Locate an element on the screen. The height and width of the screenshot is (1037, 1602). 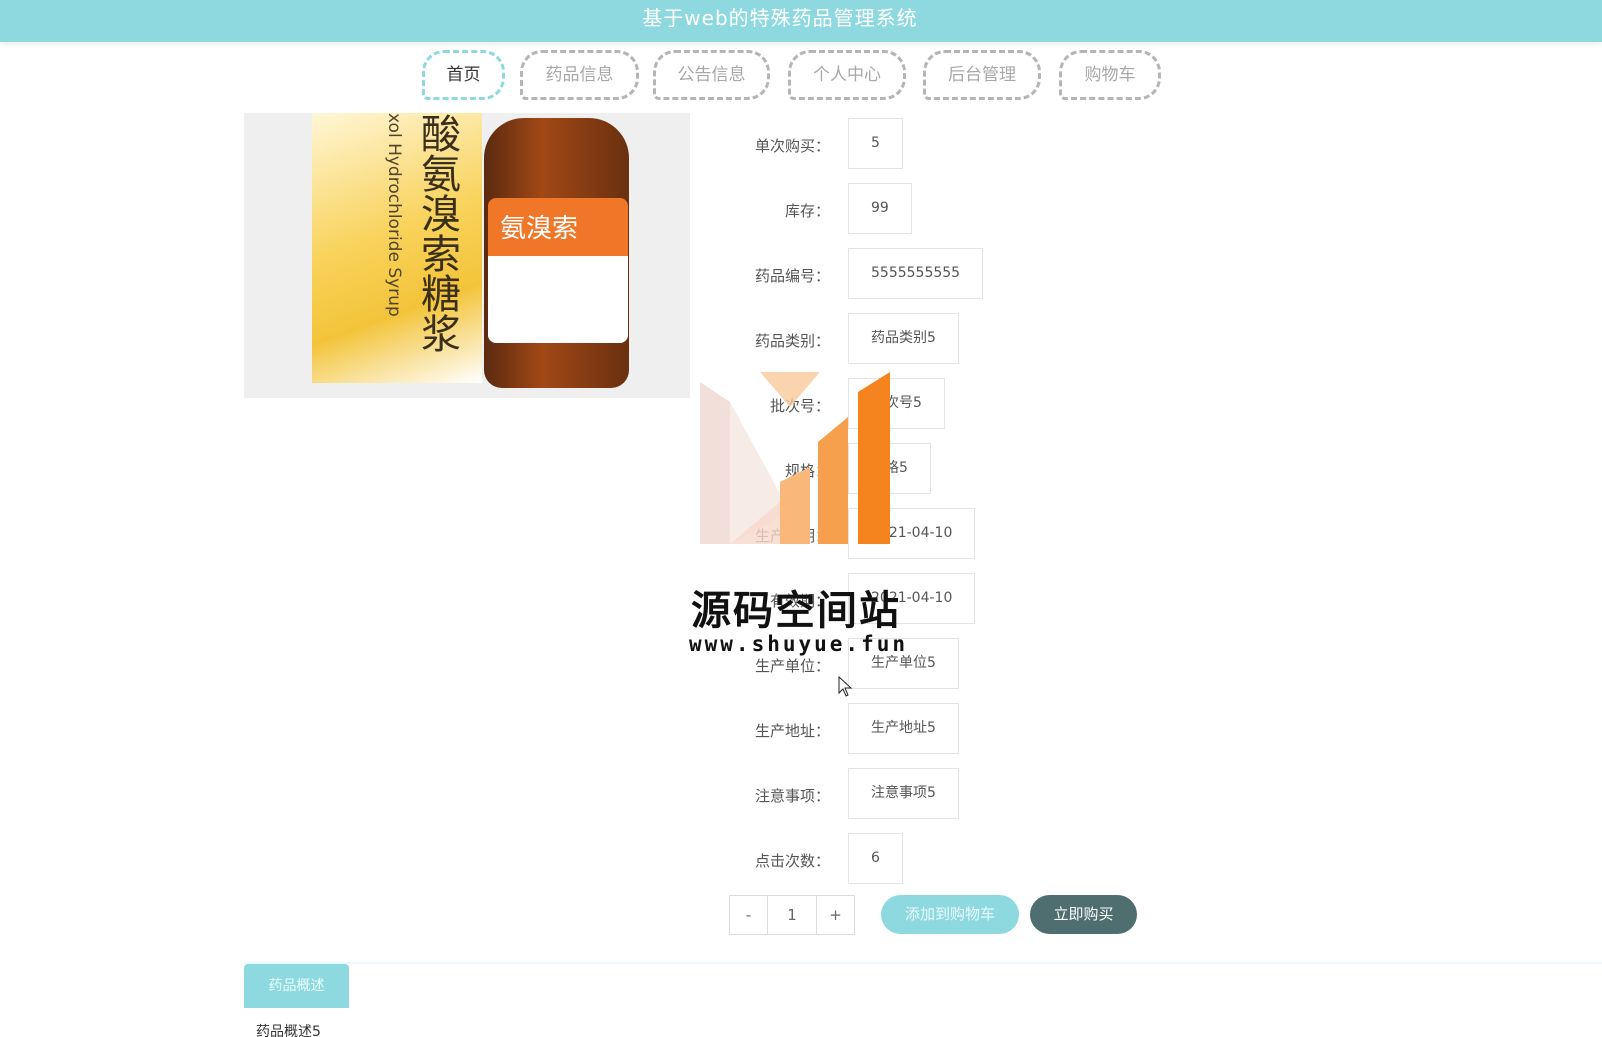
field-label-precautions: 注意事项： is located at coordinates (792, 796).